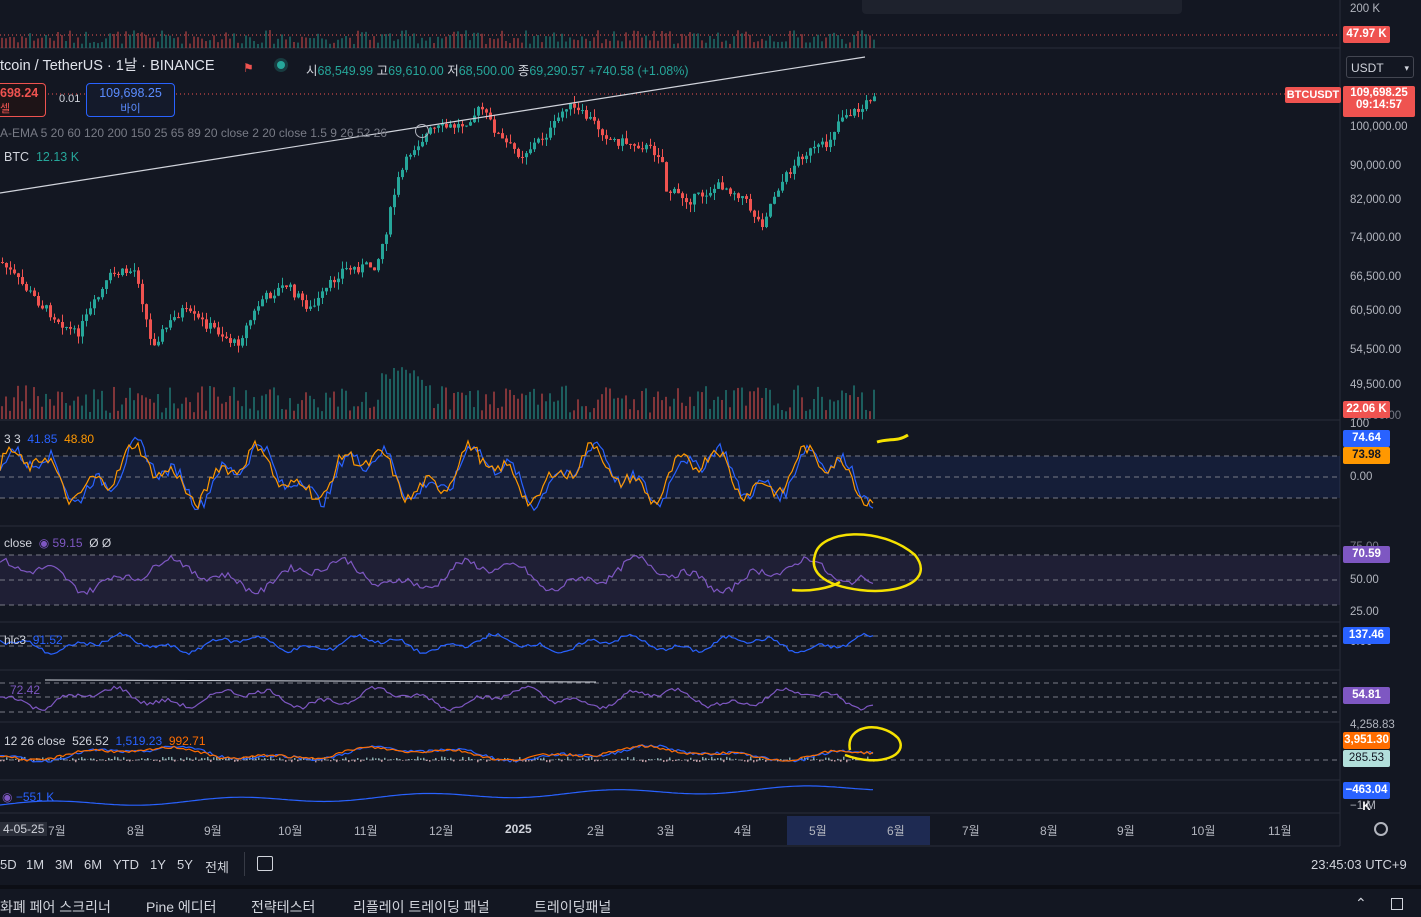  Describe the element at coordinates (35, 864) in the screenshot. I see `range-button: 1M` at that location.